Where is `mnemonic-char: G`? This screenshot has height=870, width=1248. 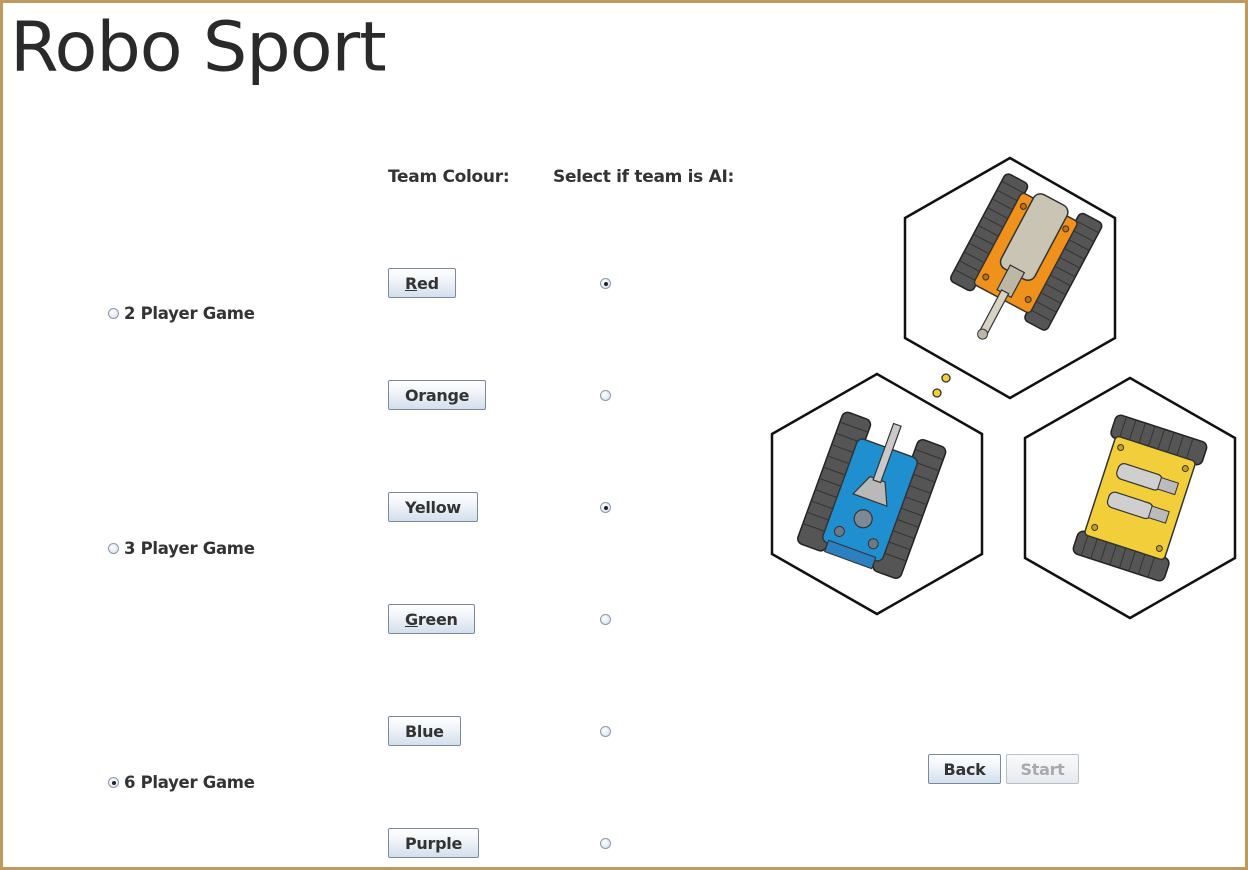
mnemonic-char: G is located at coordinates (411, 619).